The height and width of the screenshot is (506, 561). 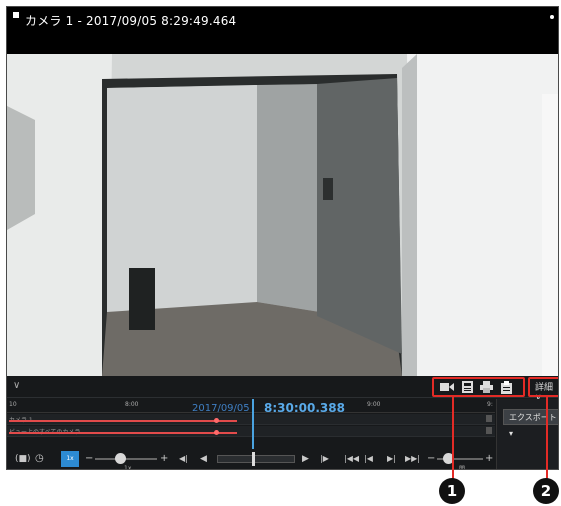 What do you see at coordinates (304, 408) in the screenshot?
I see `timeline-time: 8:30:00.388` at bounding box center [304, 408].